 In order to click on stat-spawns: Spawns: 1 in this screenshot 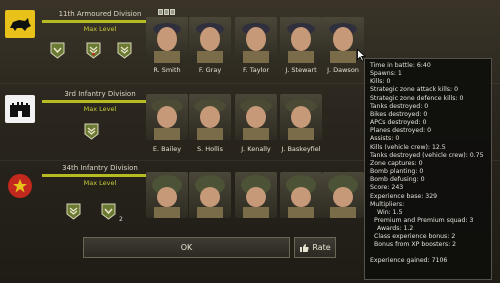, I will do `click(386, 74)`.